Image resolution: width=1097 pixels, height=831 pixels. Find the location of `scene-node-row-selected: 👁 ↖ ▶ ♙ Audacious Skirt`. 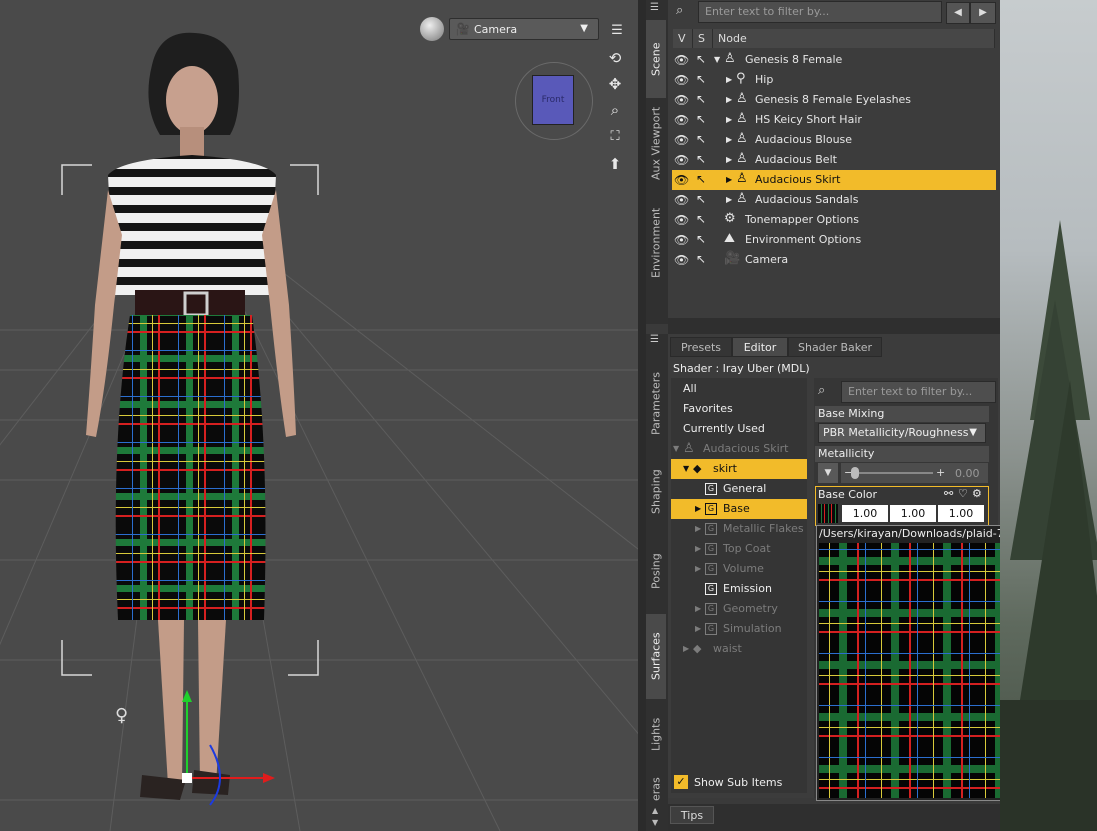

scene-node-row-selected: 👁 ↖ ▶ ♙ Audacious Skirt is located at coordinates (834, 180).